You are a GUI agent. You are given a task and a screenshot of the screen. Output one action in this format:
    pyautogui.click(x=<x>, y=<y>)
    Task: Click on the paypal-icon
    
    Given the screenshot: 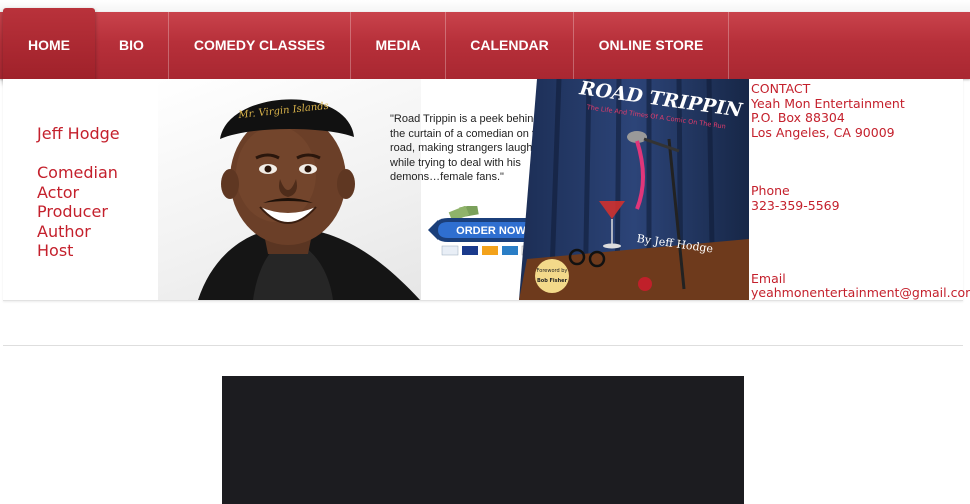 What is the action you would take?
    pyautogui.click(x=450, y=250)
    